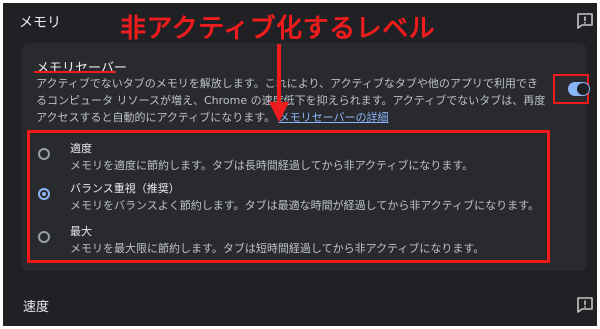 Image resolution: width=600 pixels, height=329 pixels. I want to click on radio-maximum, so click(44, 237).